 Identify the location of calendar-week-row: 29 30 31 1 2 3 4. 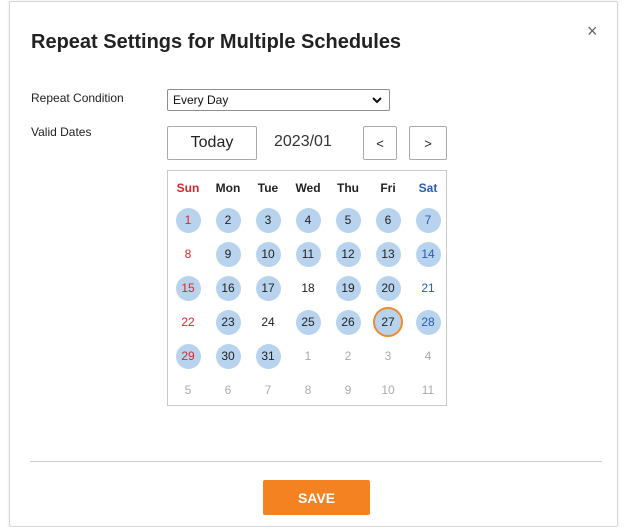
(308, 356).